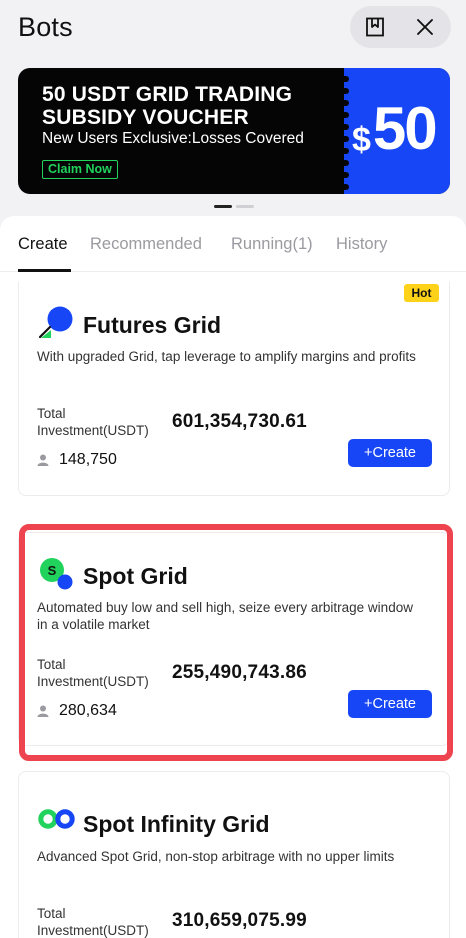 This screenshot has width=466, height=938. Describe the element at coordinates (234, 206) in the screenshot. I see `carousel-indicator` at that location.